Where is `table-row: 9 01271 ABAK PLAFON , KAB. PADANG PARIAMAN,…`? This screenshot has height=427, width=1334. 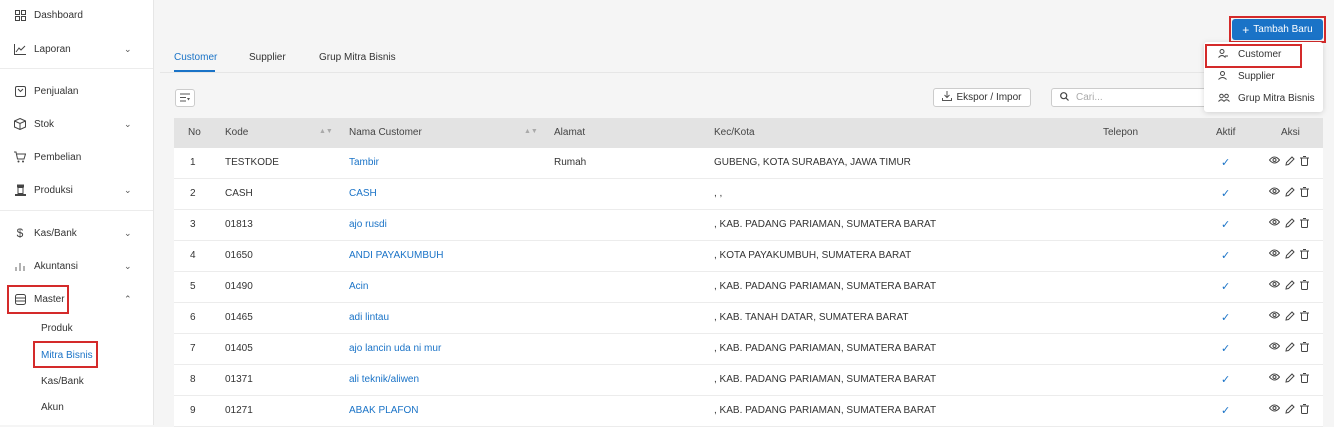 table-row: 9 01271 ABAK PLAFON , KAB. PADANG PARIAMAN,… is located at coordinates (748, 411).